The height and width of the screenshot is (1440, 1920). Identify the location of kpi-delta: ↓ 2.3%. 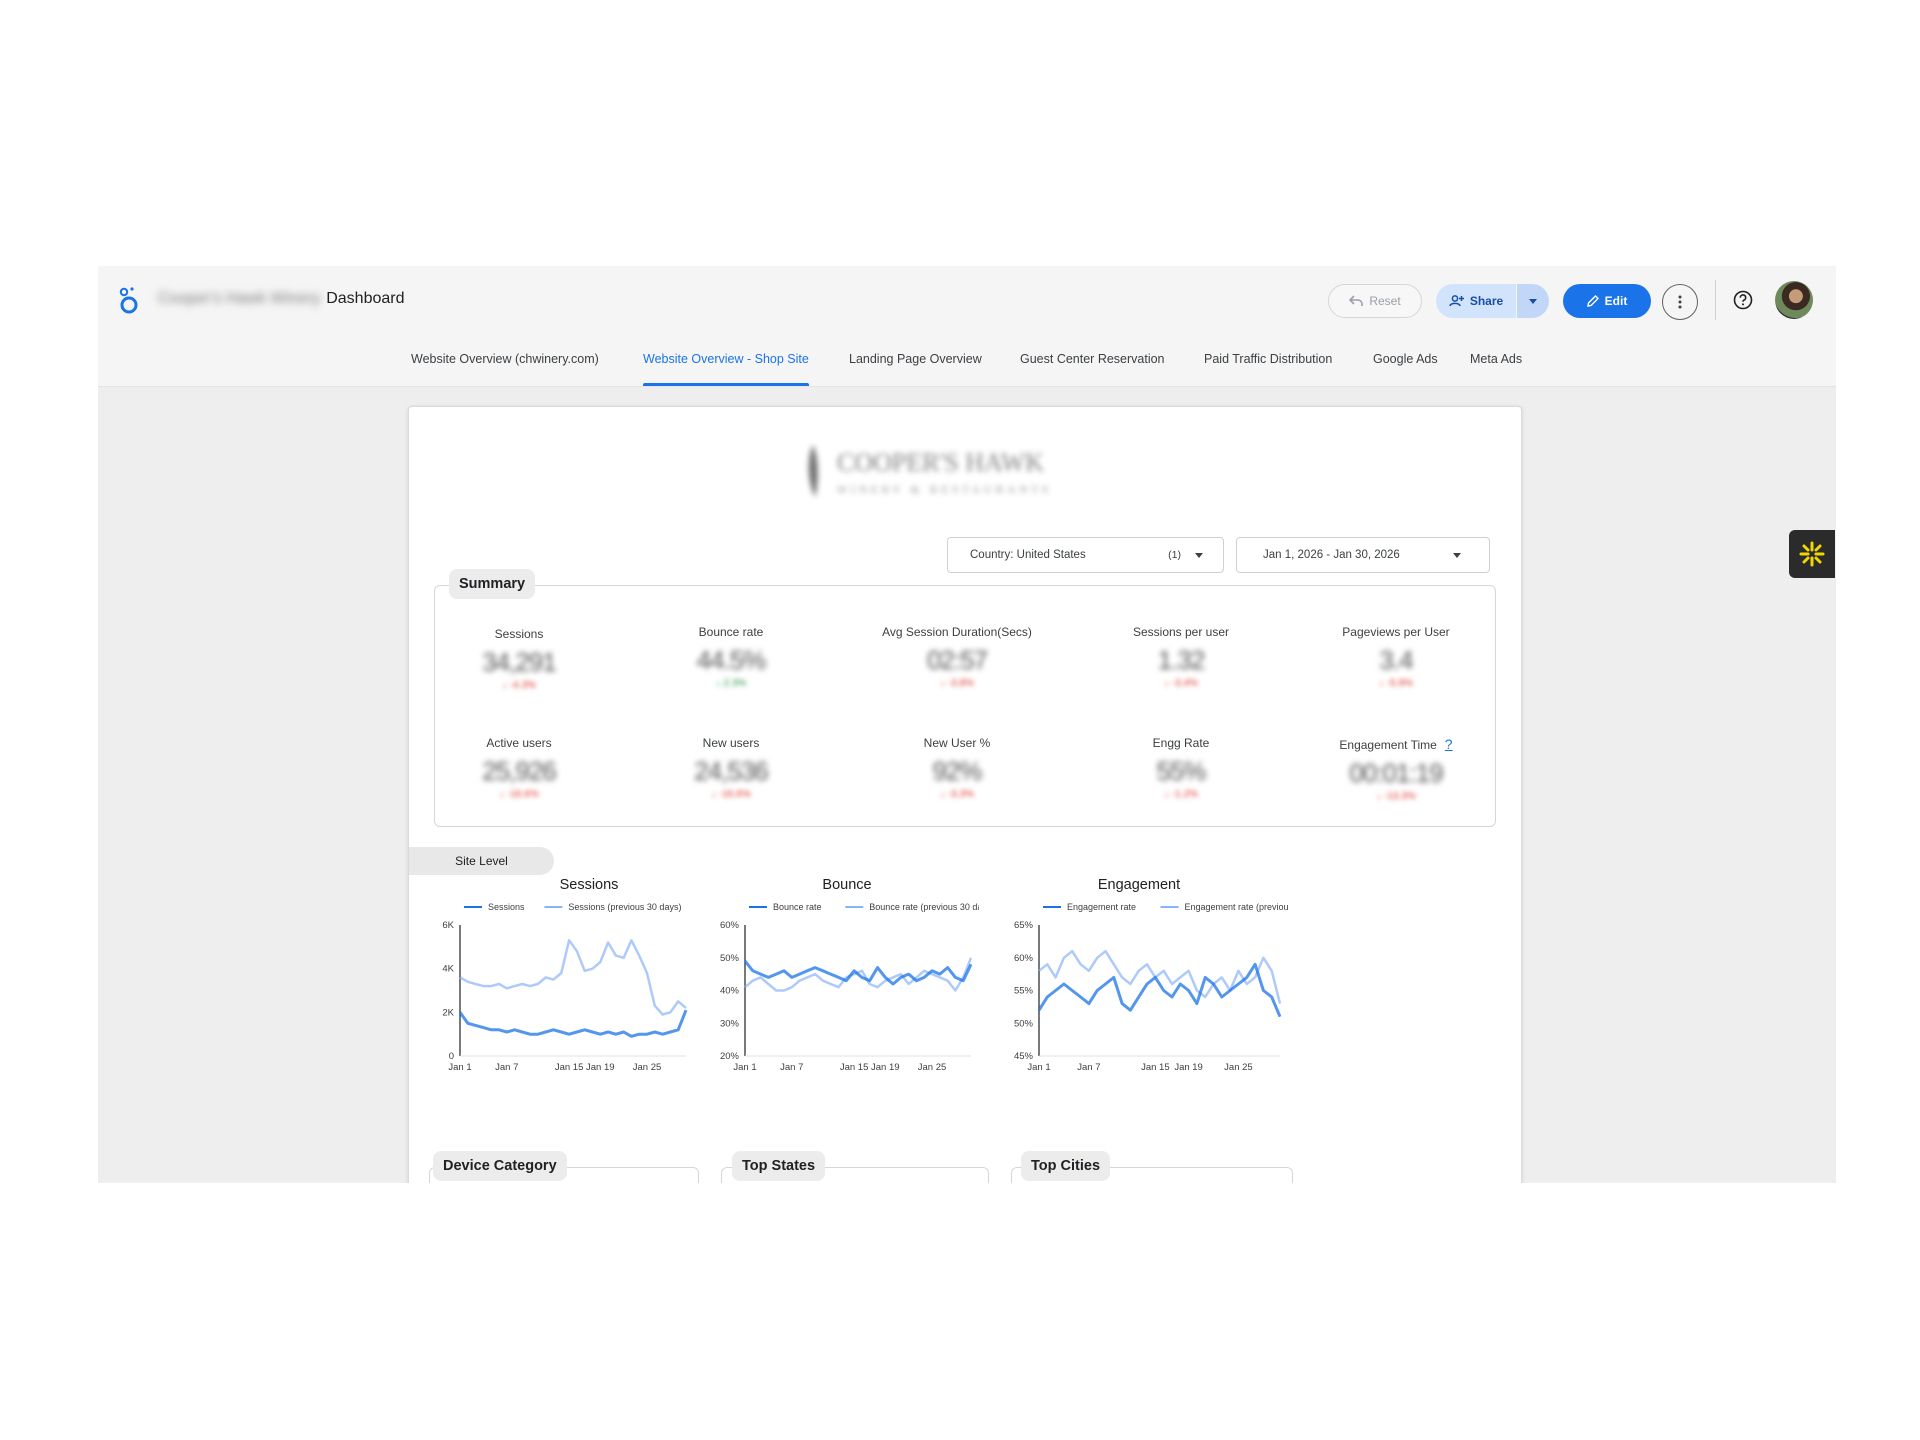
(731, 683).